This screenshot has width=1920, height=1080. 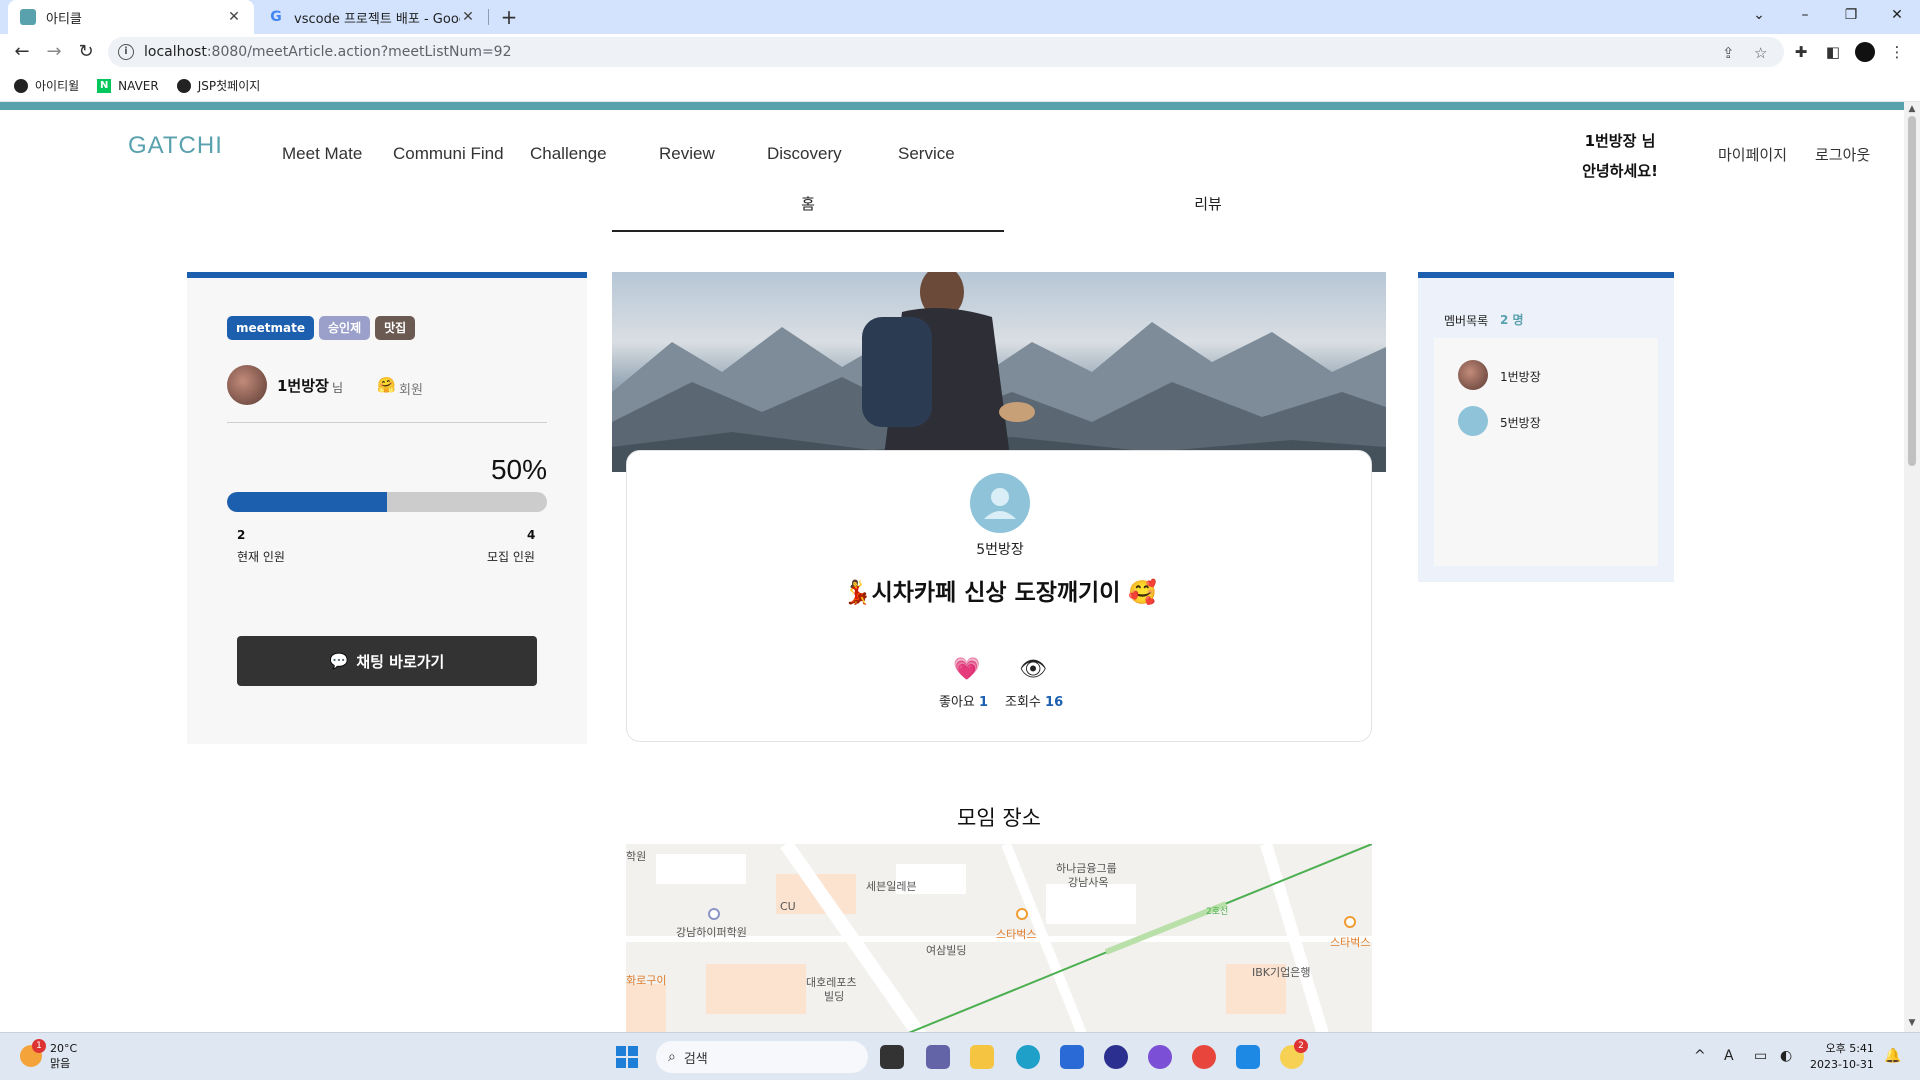 I want to click on members-count: 2 명, so click(x=1512, y=320).